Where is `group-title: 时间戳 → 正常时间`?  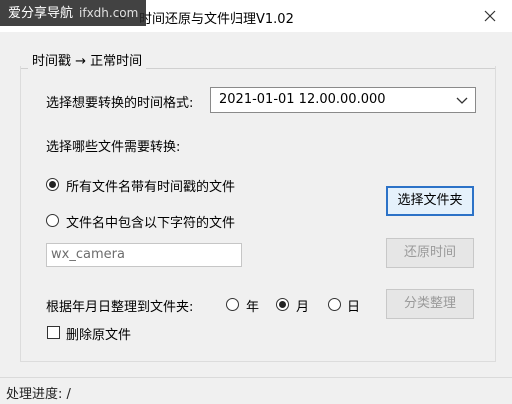 group-title: 时间戳 → 正常时间 is located at coordinates (87, 59).